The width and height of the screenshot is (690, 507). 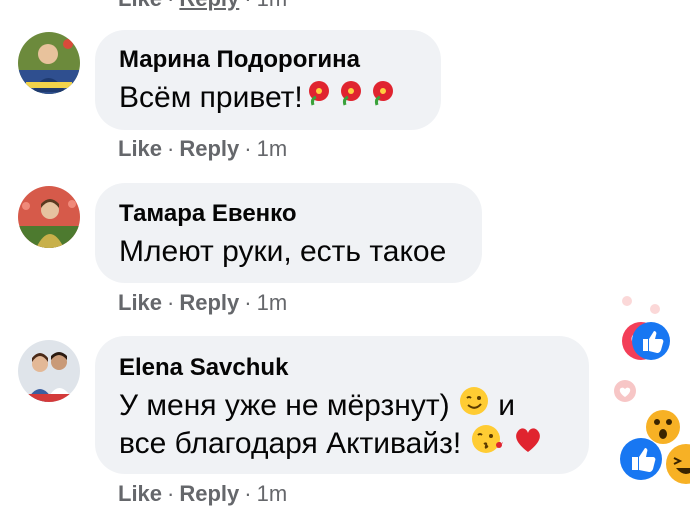 I want to click on red-heart-emoji, so click(x=528, y=445).